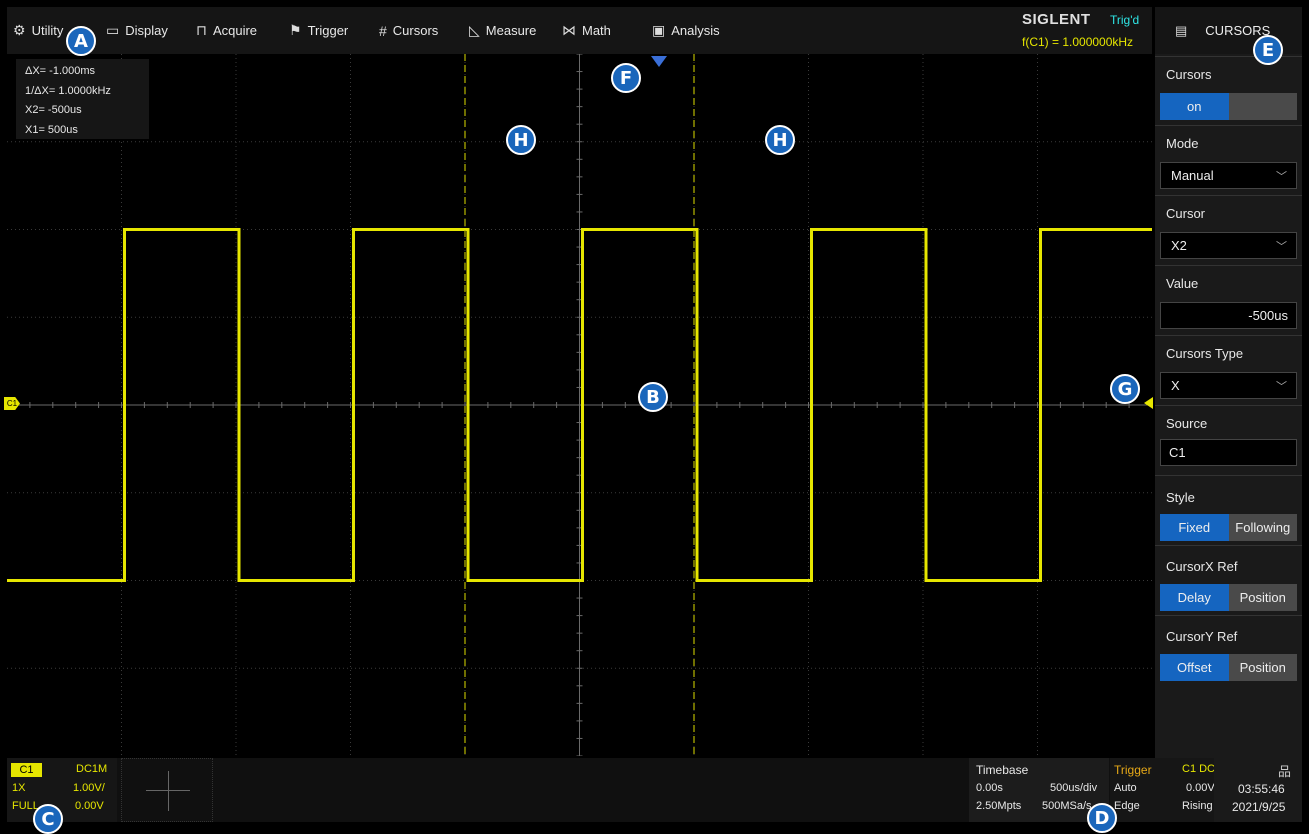 The image size is (1309, 834). What do you see at coordinates (1262, 667) in the screenshot?
I see `yref-position-option: Position` at bounding box center [1262, 667].